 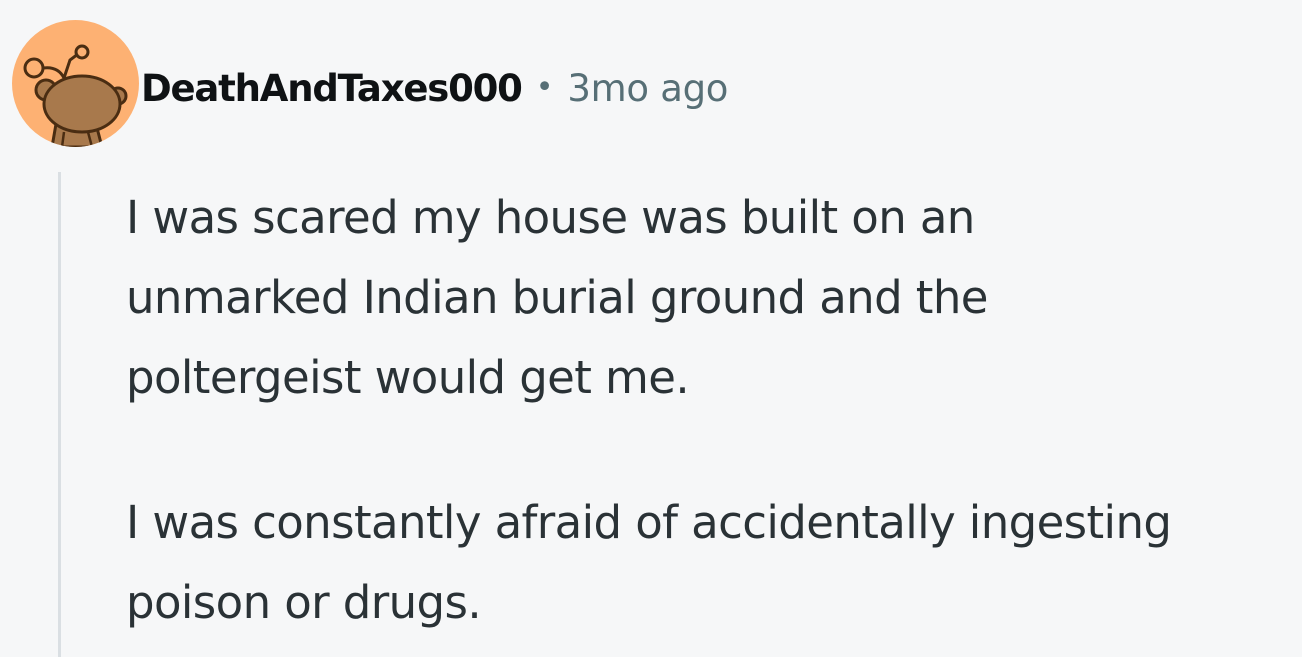 I want to click on avatar, so click(x=75, y=83).